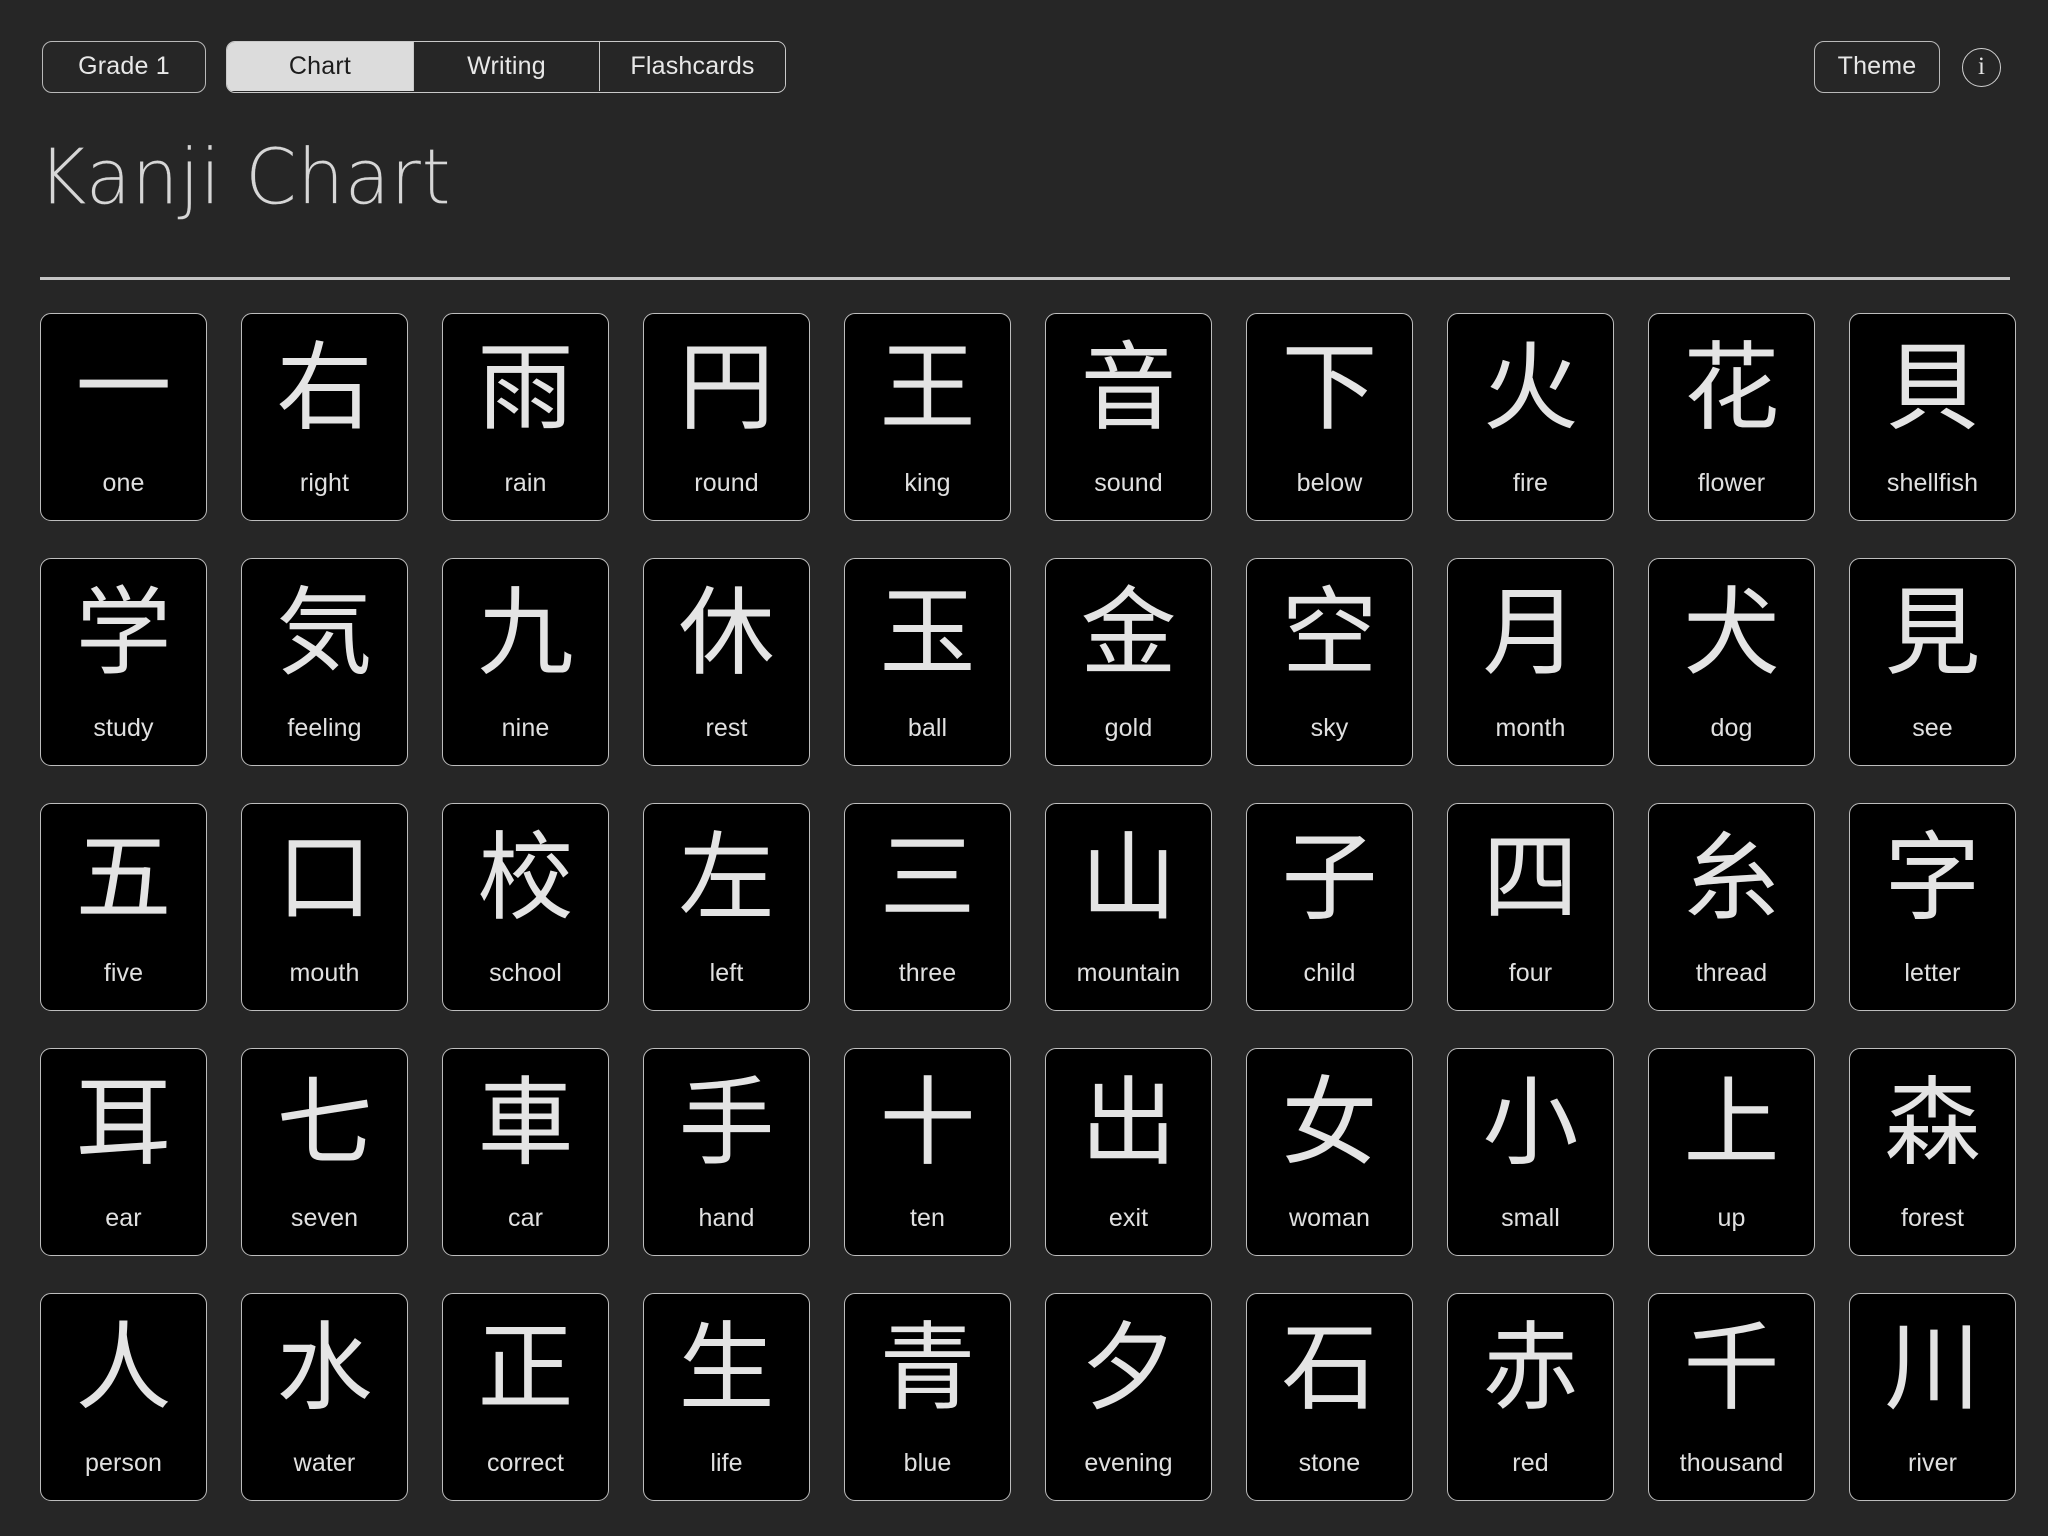  What do you see at coordinates (1932, 633) in the screenshot?
I see `kanji-glyph: 見` at bounding box center [1932, 633].